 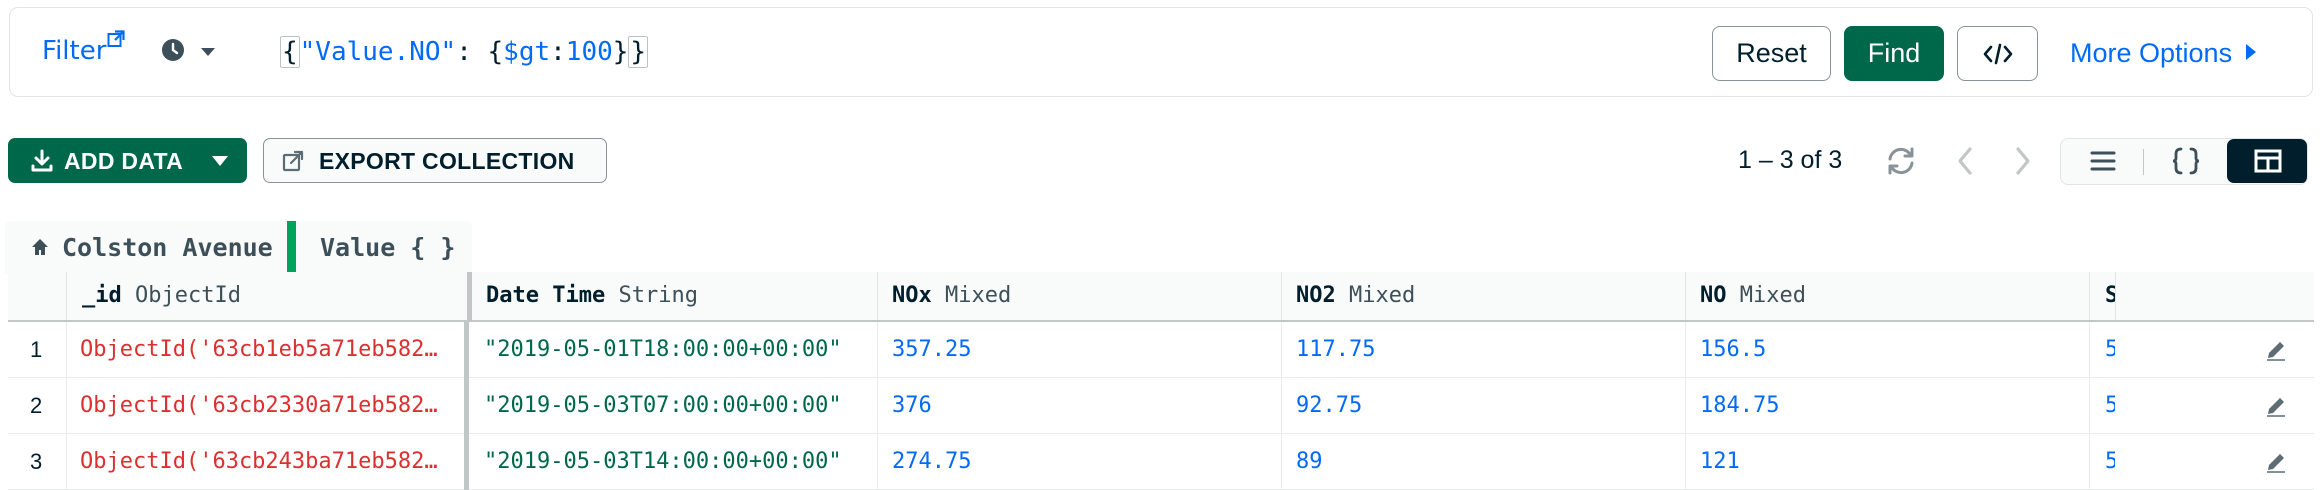 What do you see at coordinates (2163, 53) in the screenshot?
I see `more-options-toggle: More Options` at bounding box center [2163, 53].